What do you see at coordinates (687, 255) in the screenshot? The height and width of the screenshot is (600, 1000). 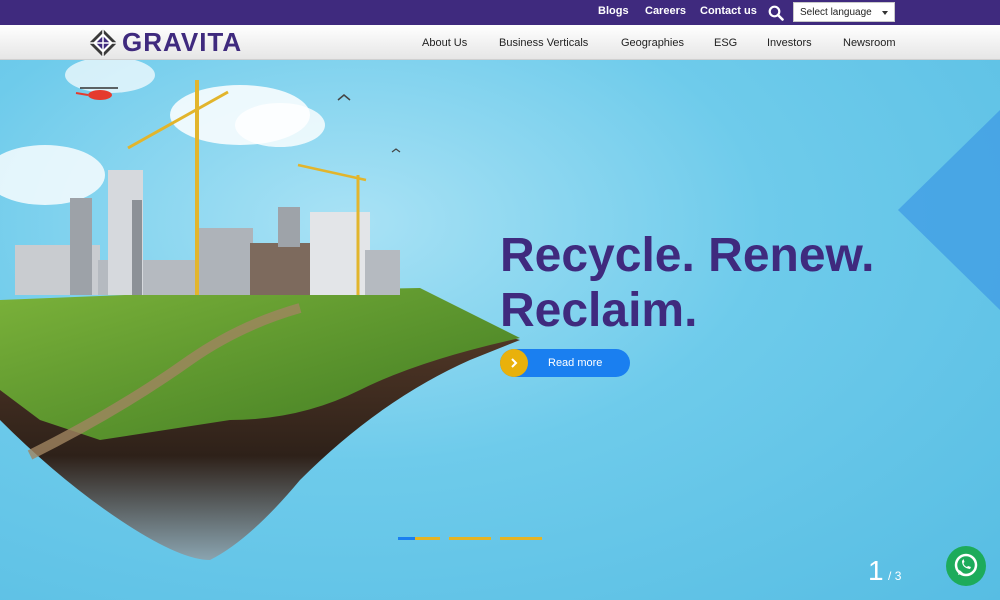 I see `hero-headline-line-1: Recycle. Renew.` at bounding box center [687, 255].